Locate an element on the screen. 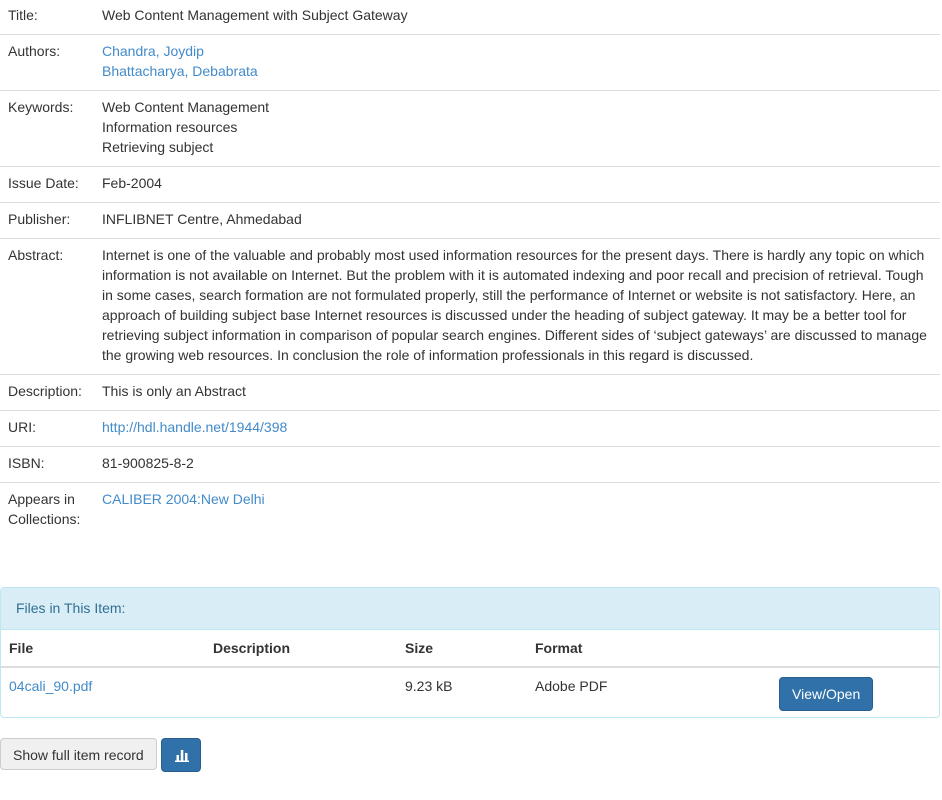  authors-list: Chandra, Joydip Bhattacharya, Debabrata is located at coordinates (517, 62).